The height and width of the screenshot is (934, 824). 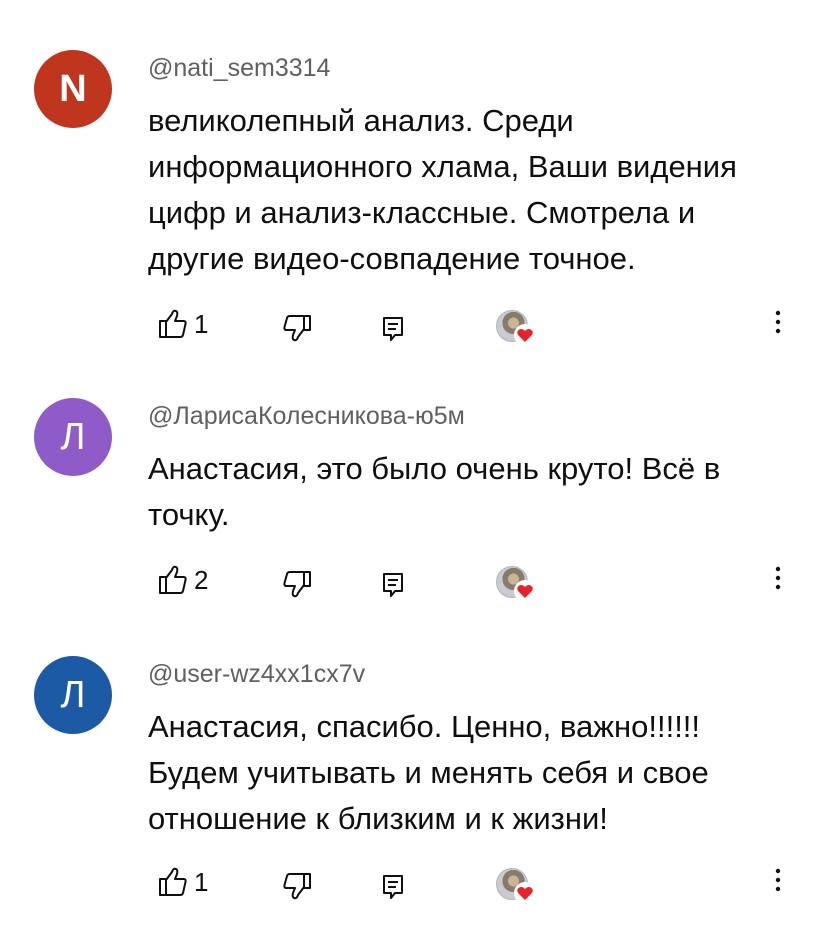 What do you see at coordinates (239, 68) in the screenshot?
I see `comment-author: @nati_sem3314` at bounding box center [239, 68].